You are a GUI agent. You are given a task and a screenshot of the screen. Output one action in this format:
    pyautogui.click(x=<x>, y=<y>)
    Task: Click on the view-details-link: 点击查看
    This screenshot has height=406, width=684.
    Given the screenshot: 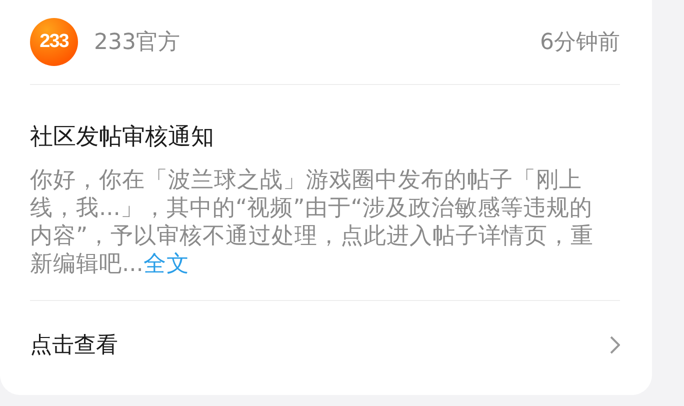 What is the action you would take?
    pyautogui.click(x=74, y=345)
    